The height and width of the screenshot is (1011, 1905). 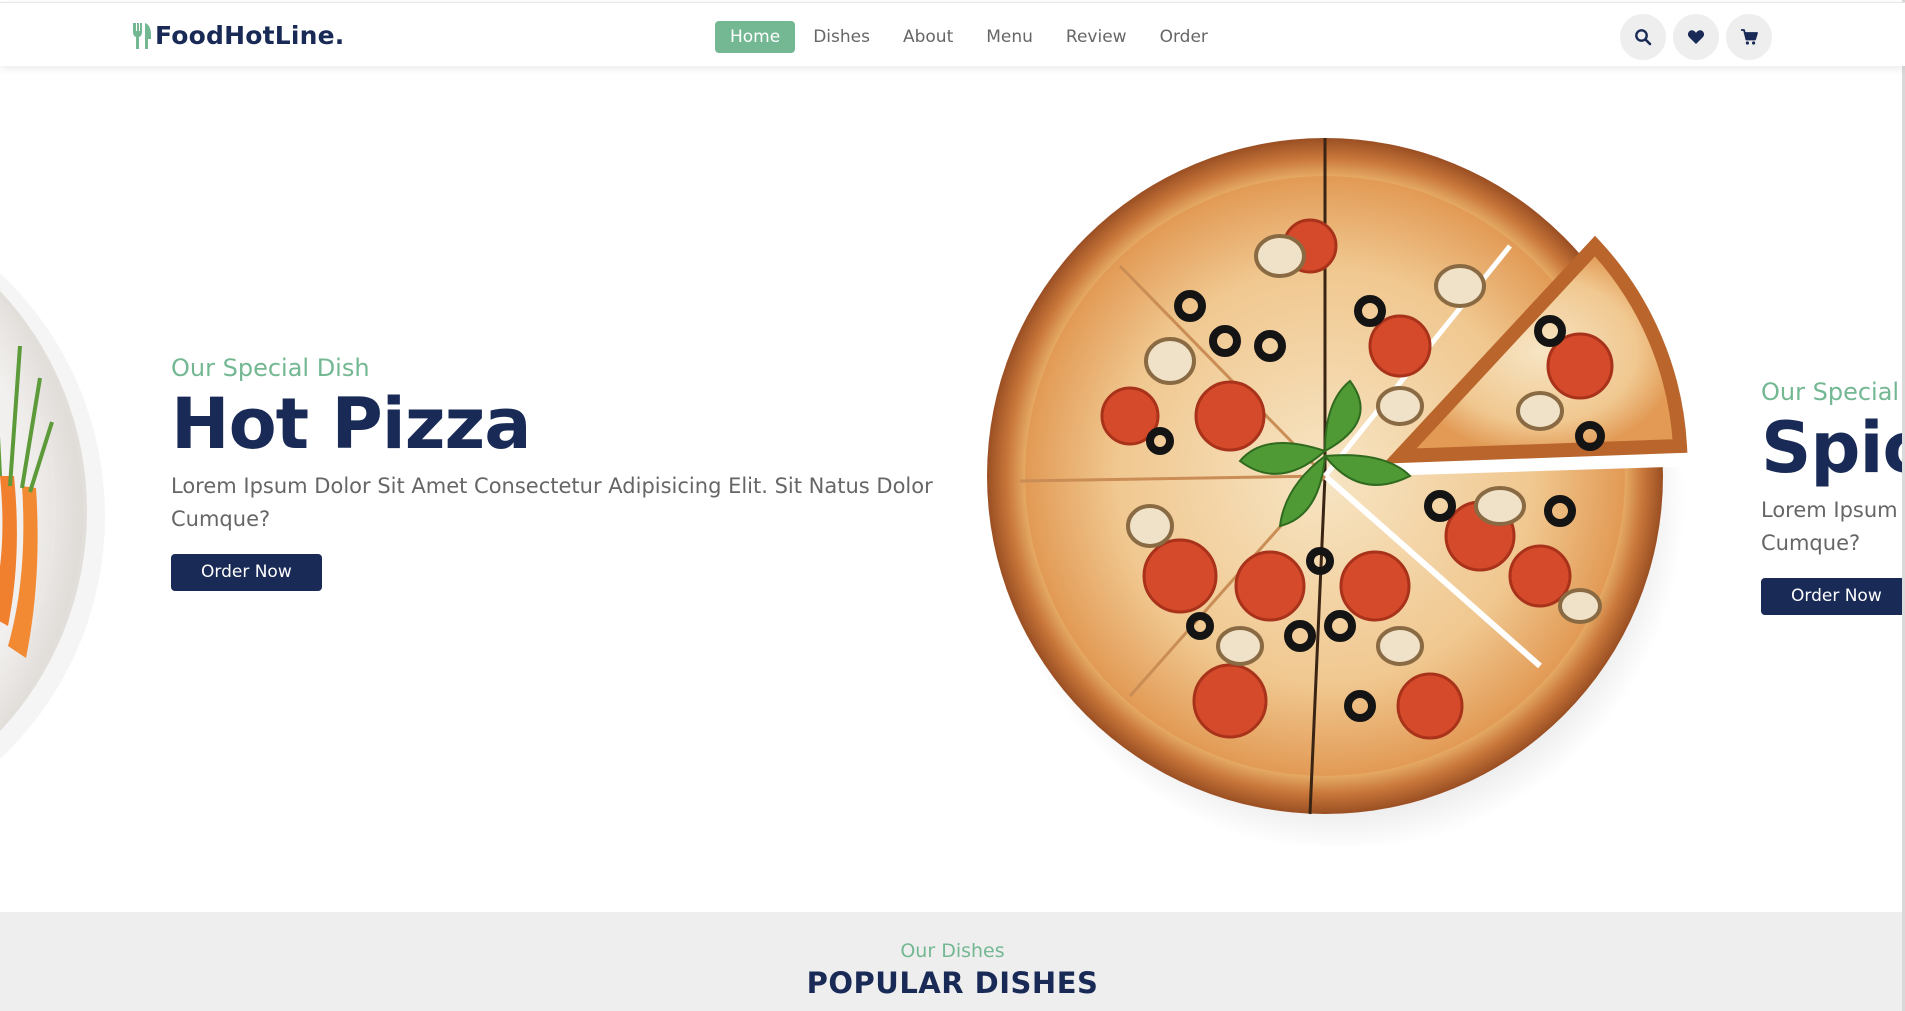 What do you see at coordinates (841, 37) in the screenshot?
I see `nav-dishes: Dishes` at bounding box center [841, 37].